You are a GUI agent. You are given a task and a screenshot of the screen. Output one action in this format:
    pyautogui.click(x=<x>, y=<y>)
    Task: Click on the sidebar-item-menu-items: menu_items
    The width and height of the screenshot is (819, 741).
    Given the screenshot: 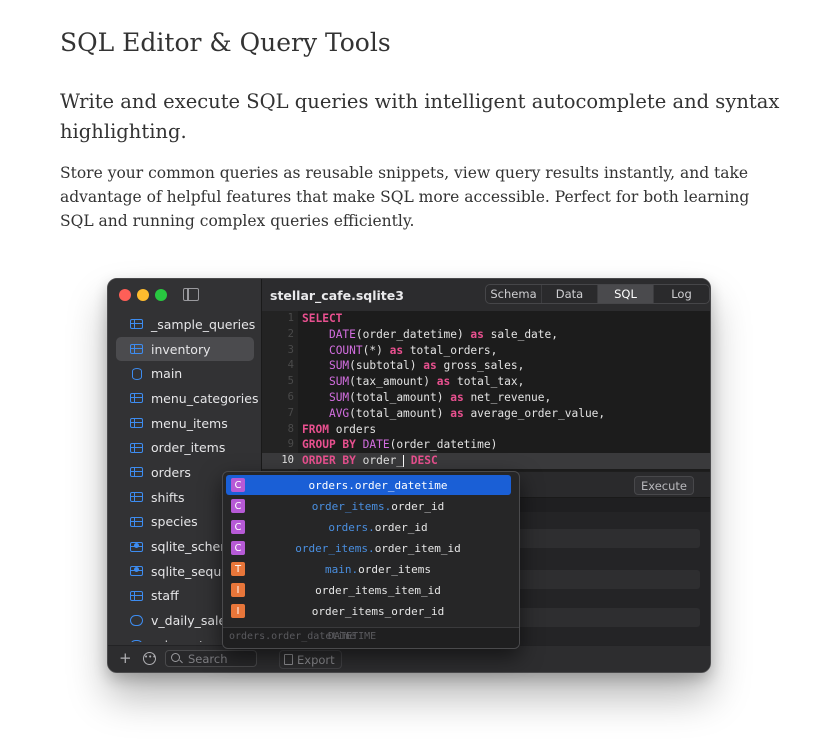 What is the action you would take?
    pyautogui.click(x=185, y=423)
    